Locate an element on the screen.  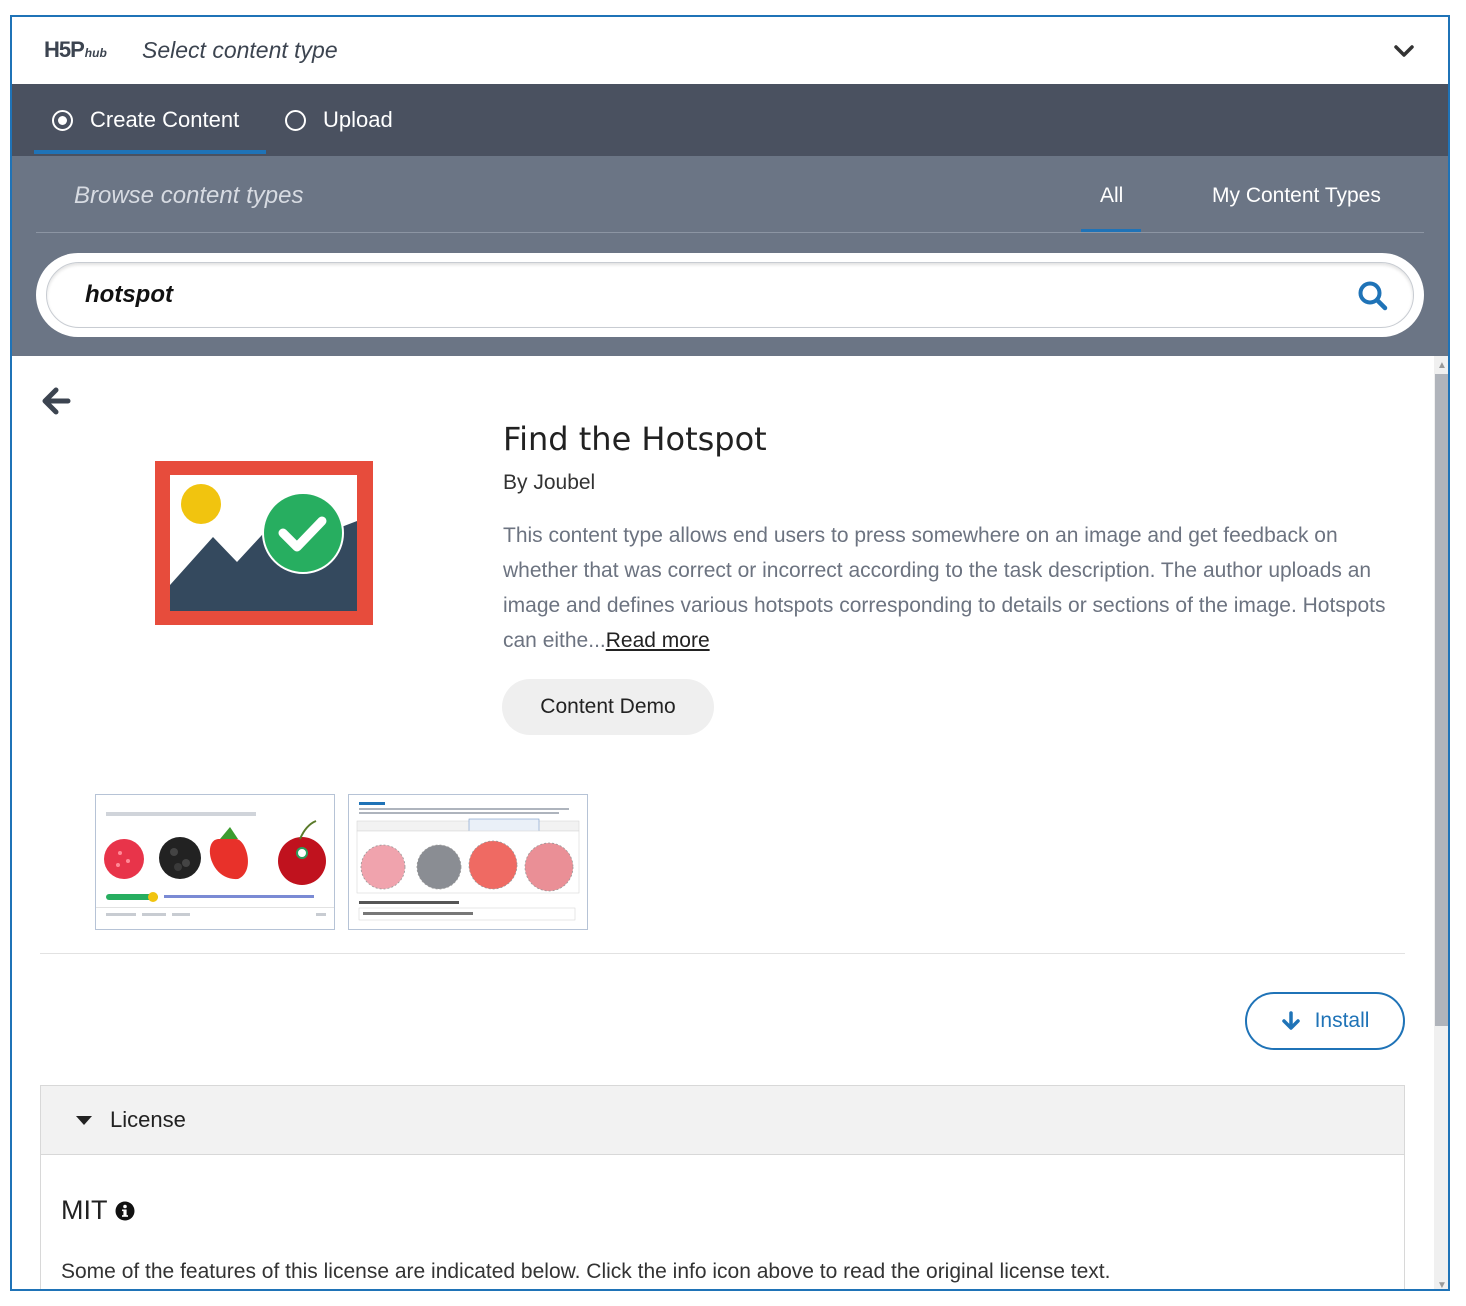
scrollbar-thumb is located at coordinates (1441, 700).